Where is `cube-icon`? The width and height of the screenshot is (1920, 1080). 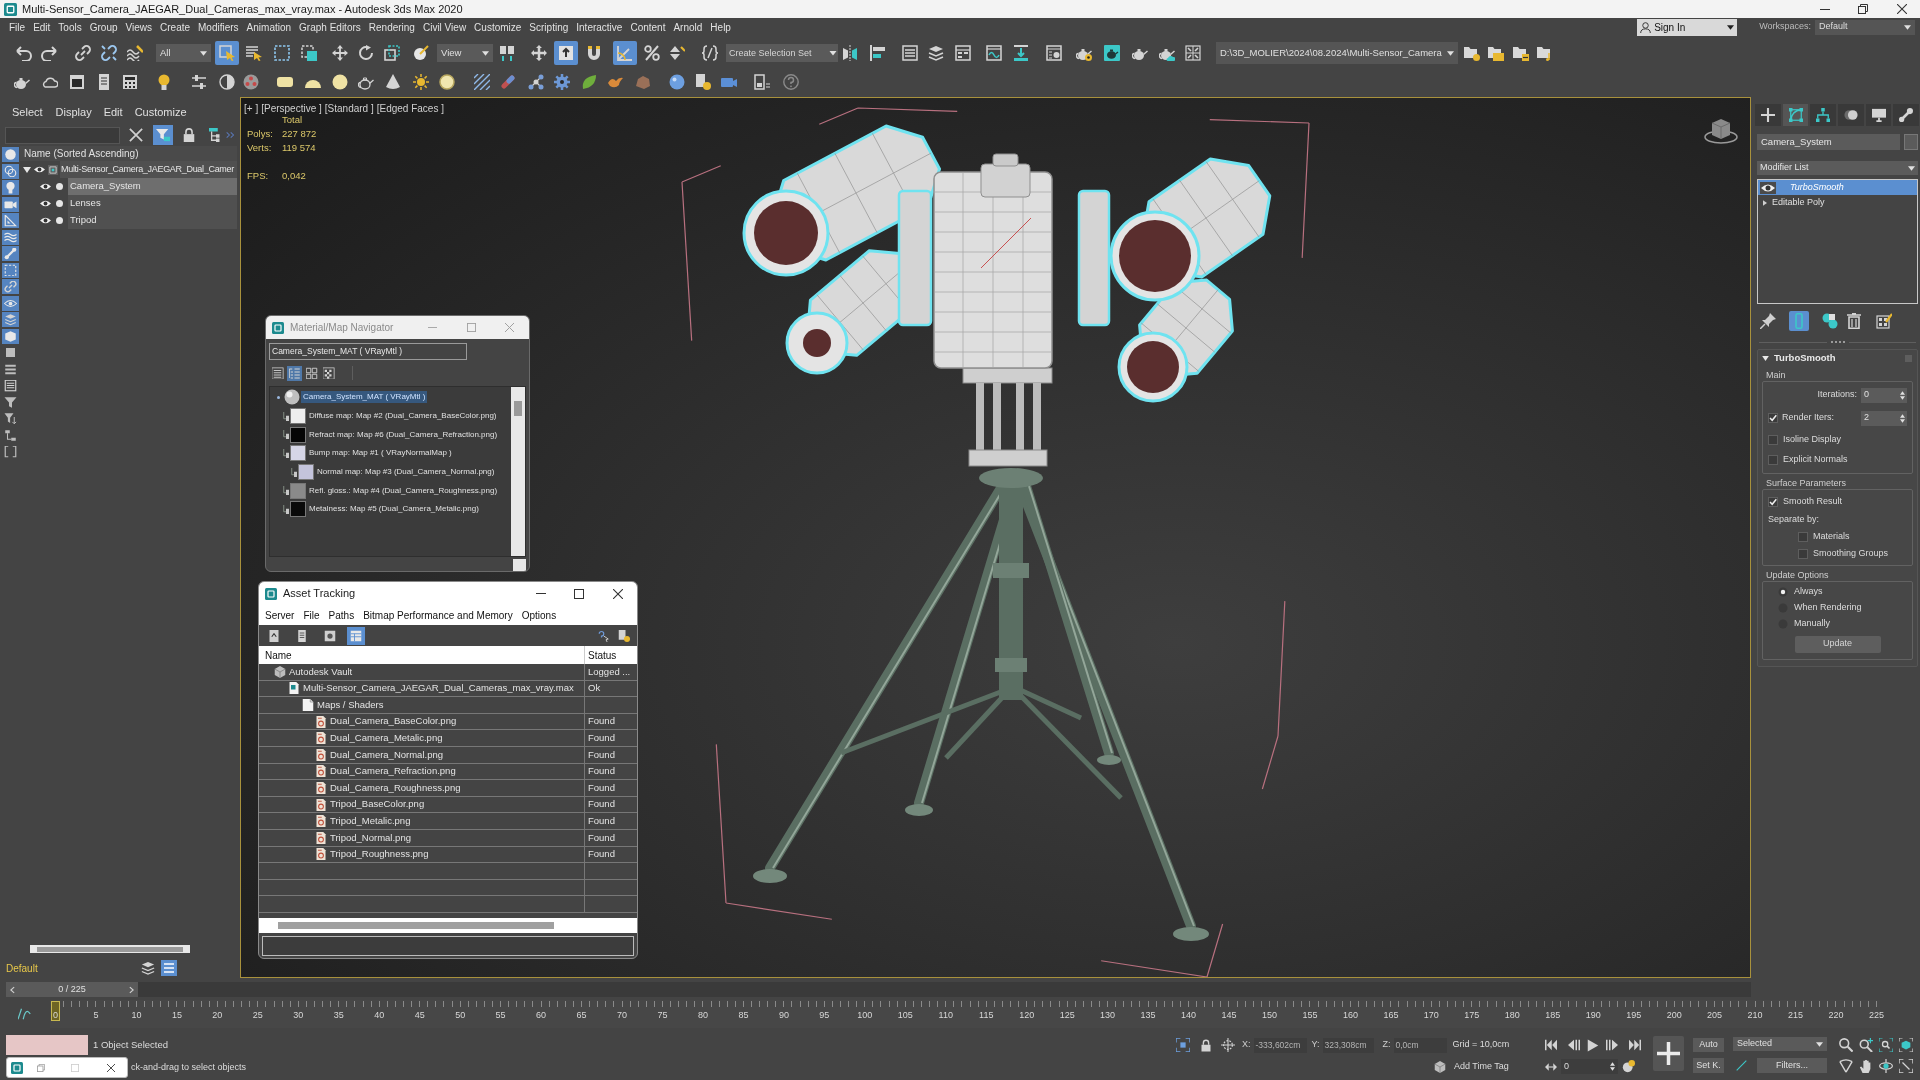 cube-icon is located at coordinates (1440, 1067).